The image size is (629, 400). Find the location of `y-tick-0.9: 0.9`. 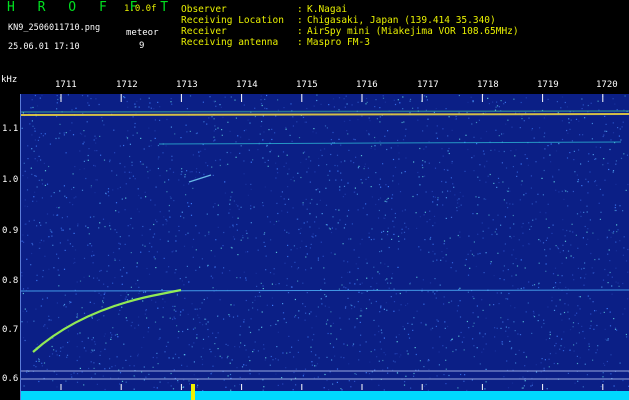

y-tick-0.9: 0.9 is located at coordinates (10, 231).